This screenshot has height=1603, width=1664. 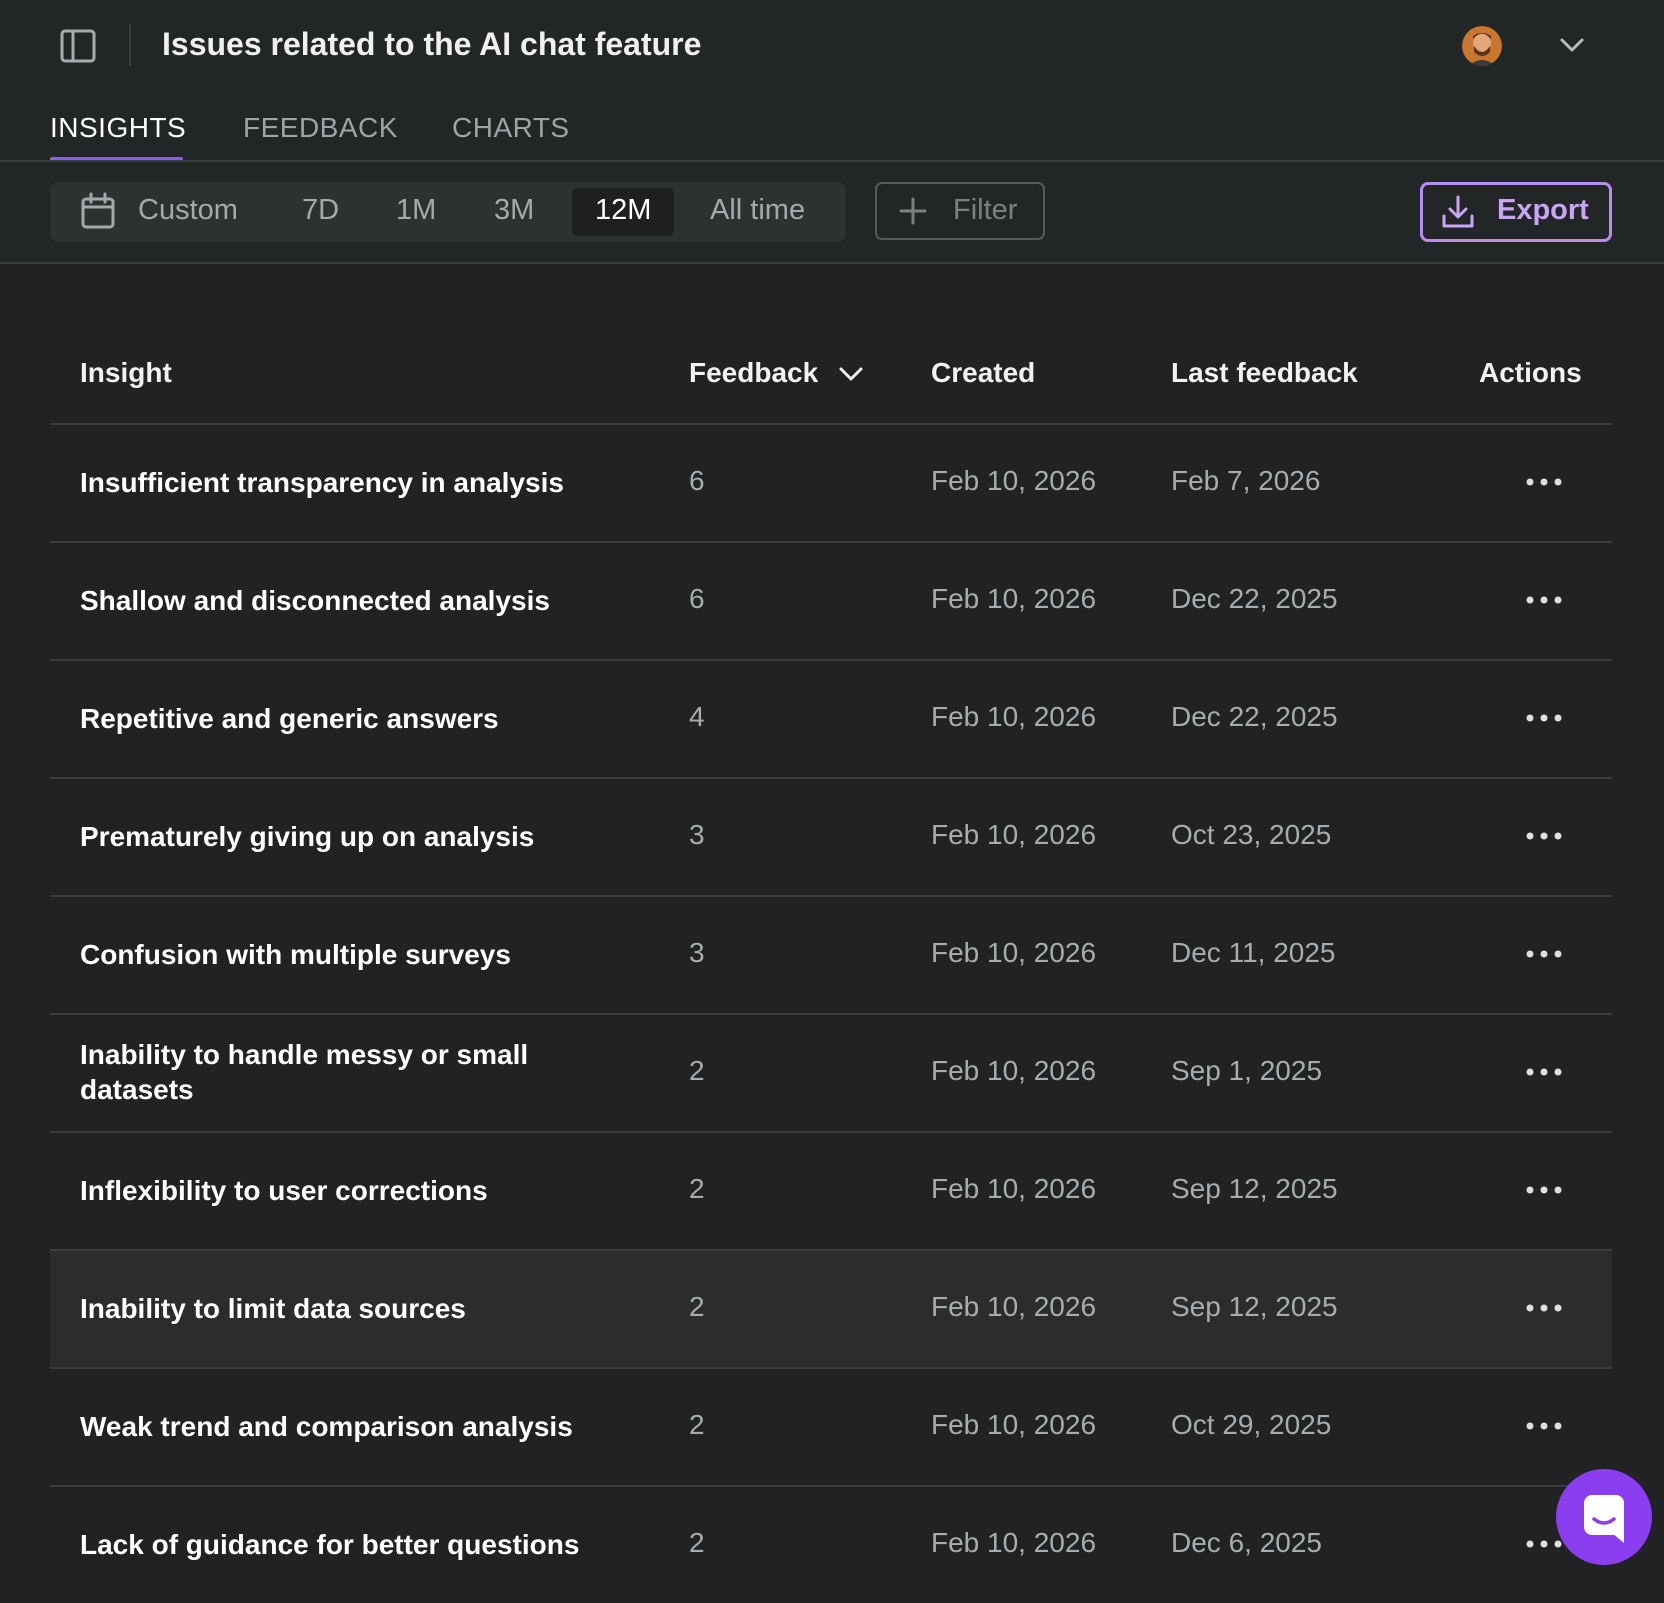 What do you see at coordinates (697, 716) in the screenshot?
I see `feedback-count: 4` at bounding box center [697, 716].